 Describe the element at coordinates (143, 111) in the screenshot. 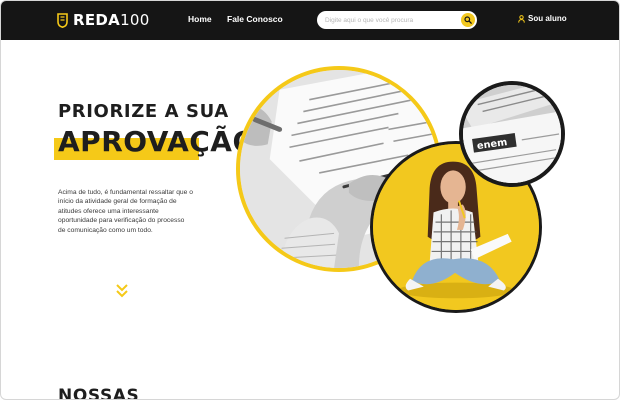

I see `hero-title-line1: PRIORIZE A SUA` at that location.